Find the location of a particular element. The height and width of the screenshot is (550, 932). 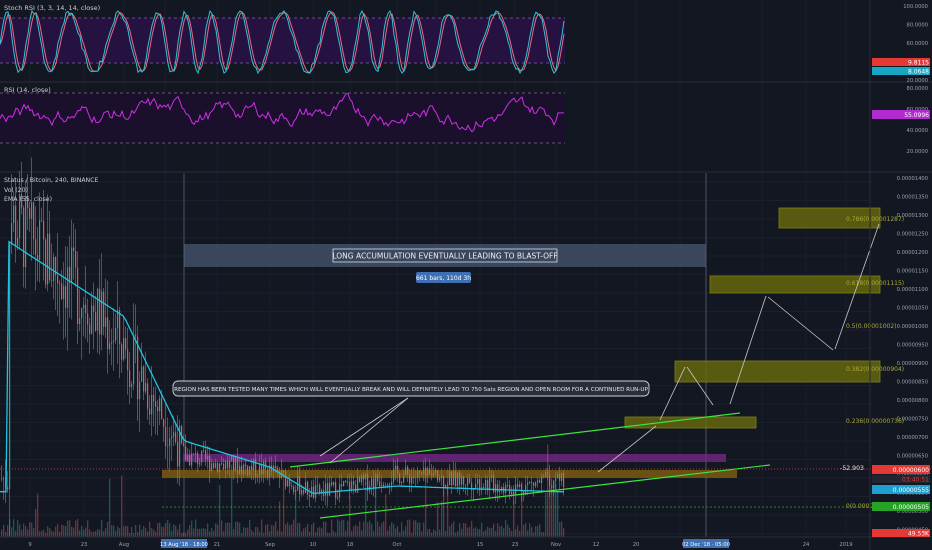

resistance-zone is located at coordinates (454, 458).